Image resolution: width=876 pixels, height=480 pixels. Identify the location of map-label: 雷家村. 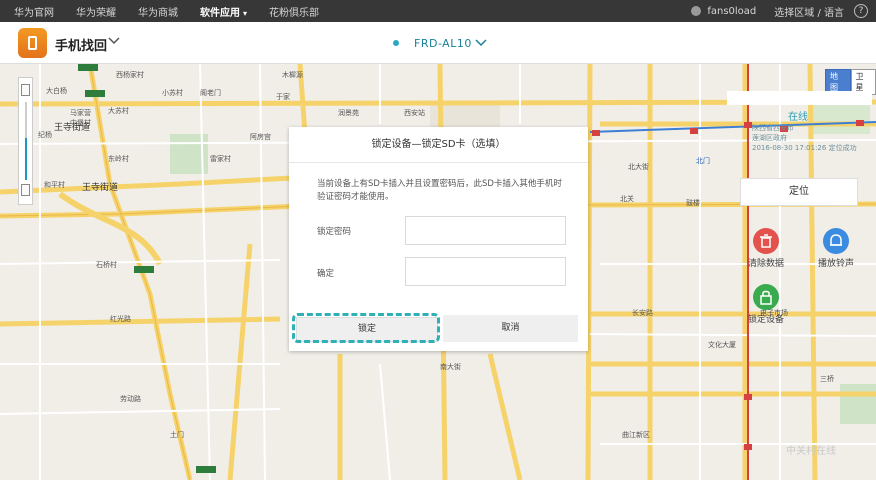
(220, 159).